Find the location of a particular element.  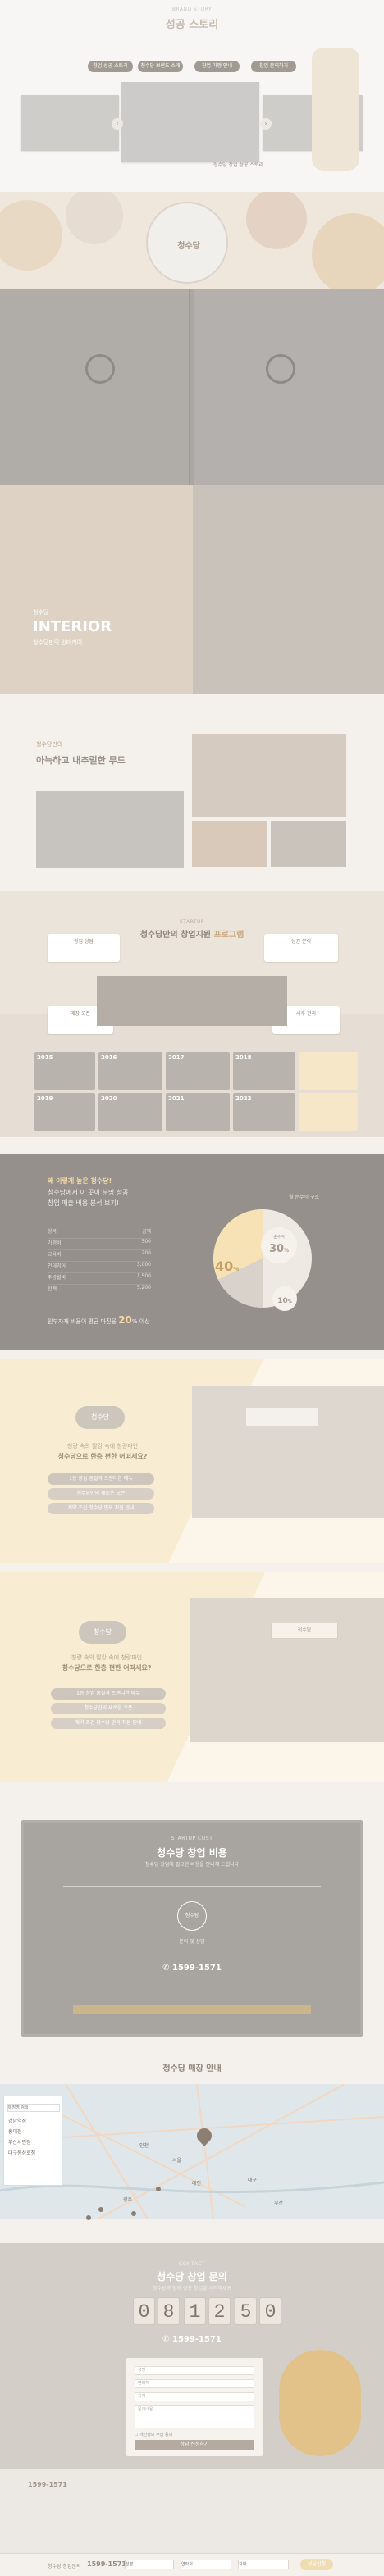

interior-title: INTERIOR is located at coordinates (72, 626).